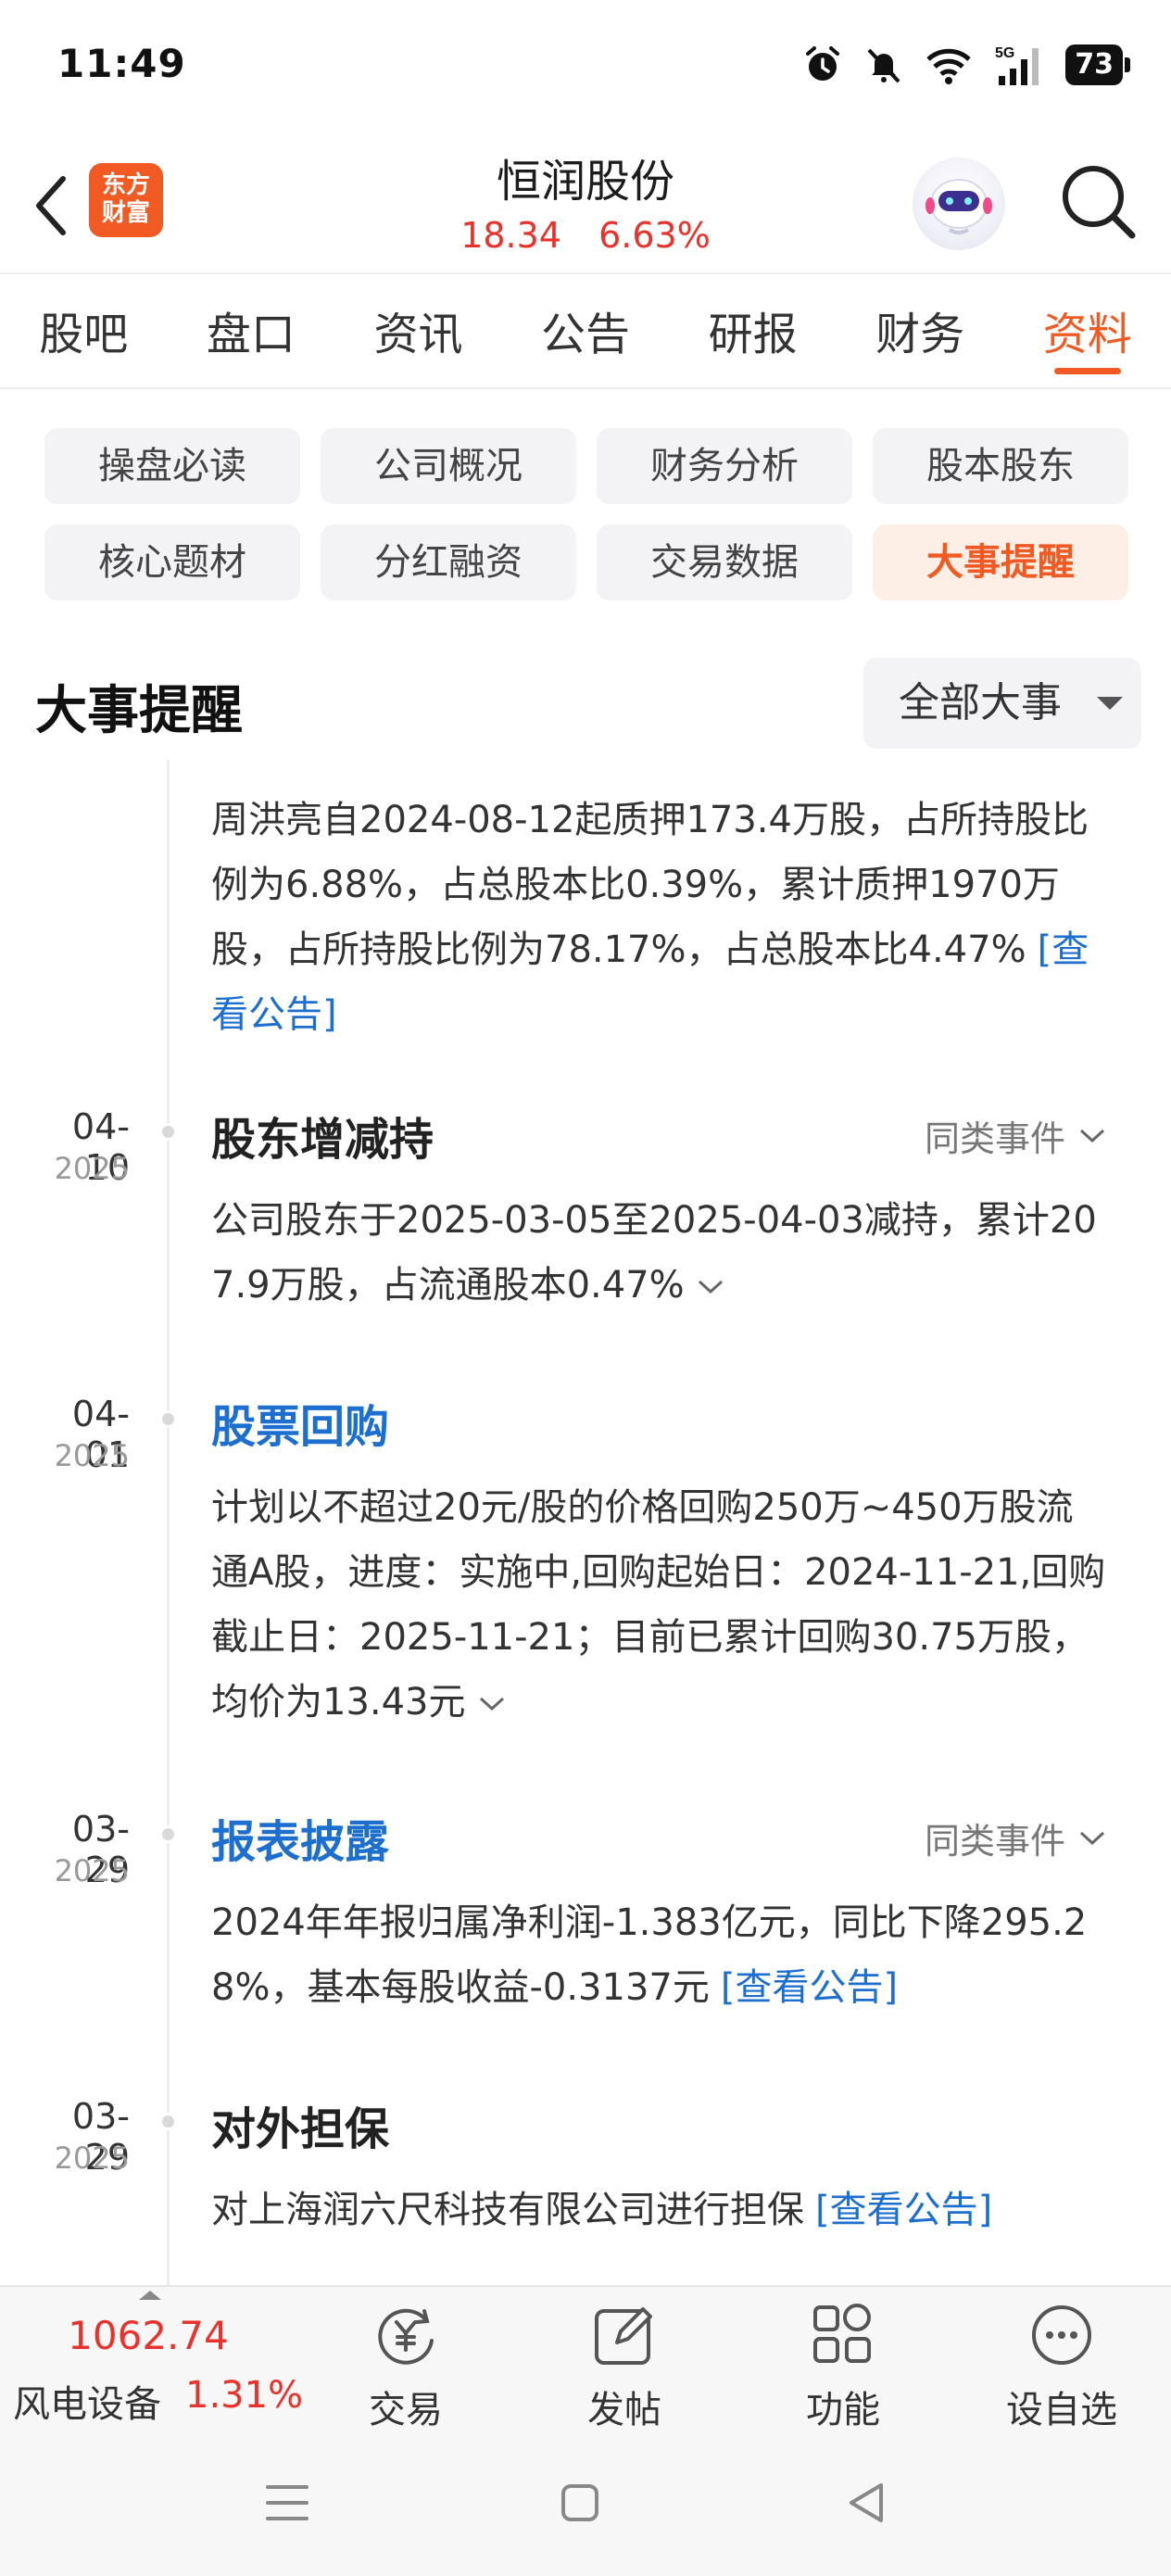 The image size is (1171, 2576). Describe the element at coordinates (981, 702) in the screenshot. I see `filter-label: 全部大事` at that location.